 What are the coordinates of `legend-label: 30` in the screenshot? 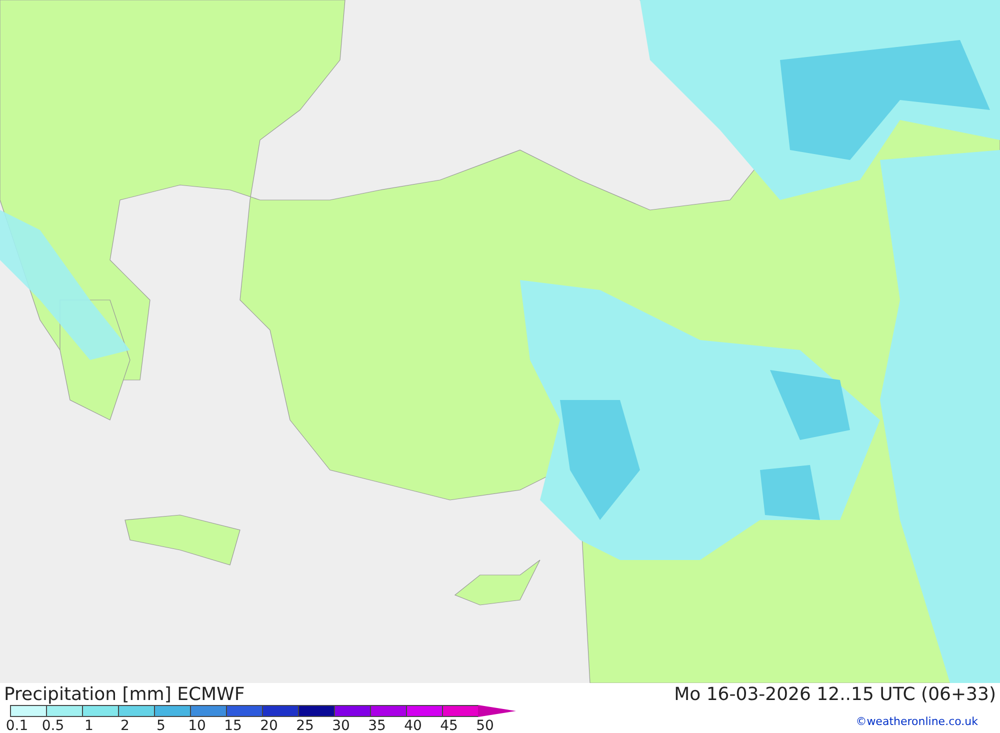 It's located at (341, 725).